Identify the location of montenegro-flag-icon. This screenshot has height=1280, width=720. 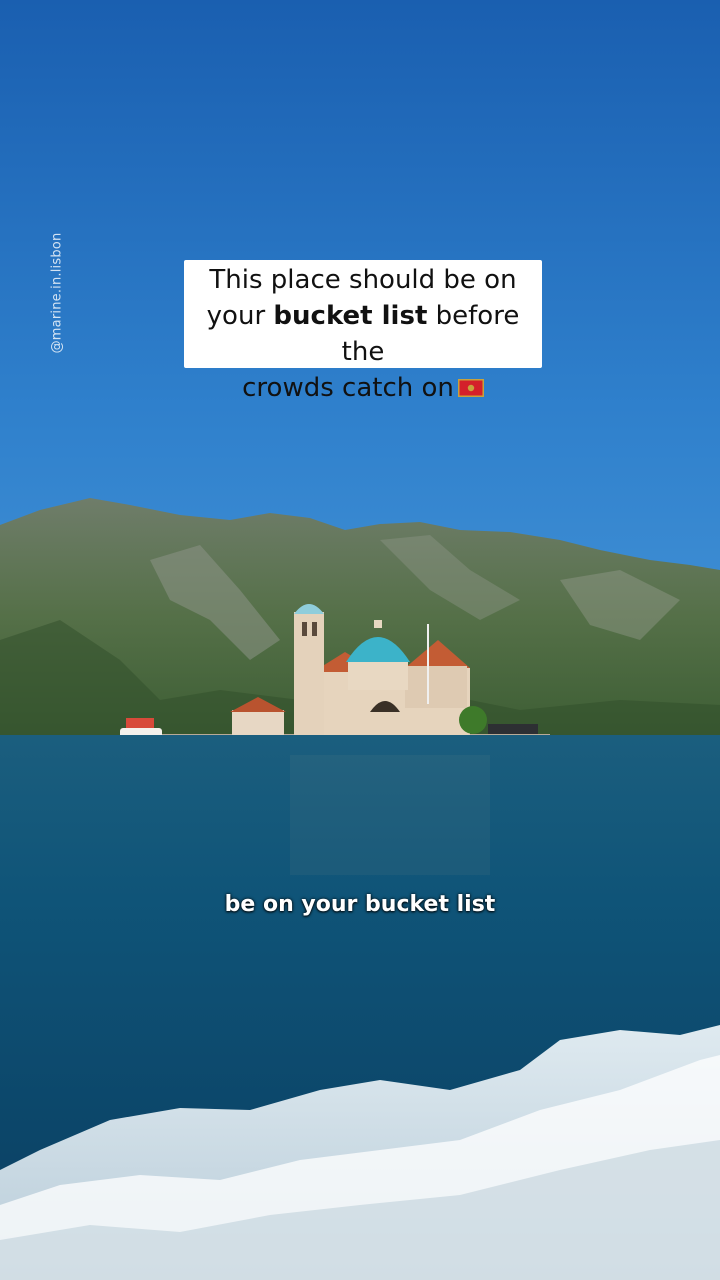
(470, 388).